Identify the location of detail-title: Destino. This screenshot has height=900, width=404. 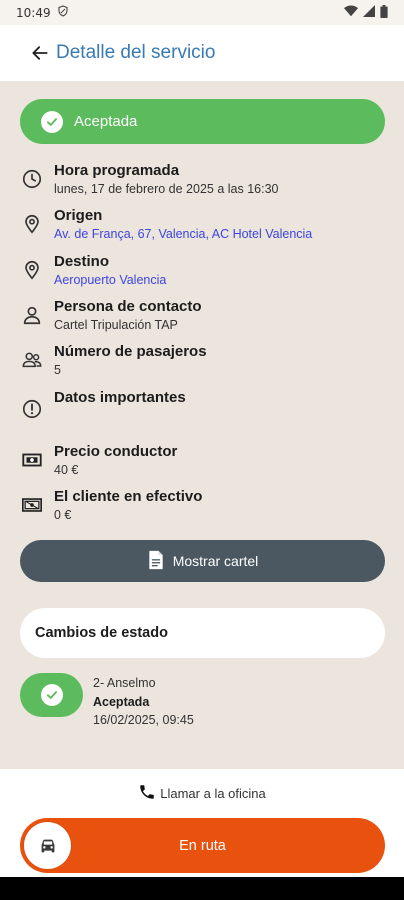
(82, 261).